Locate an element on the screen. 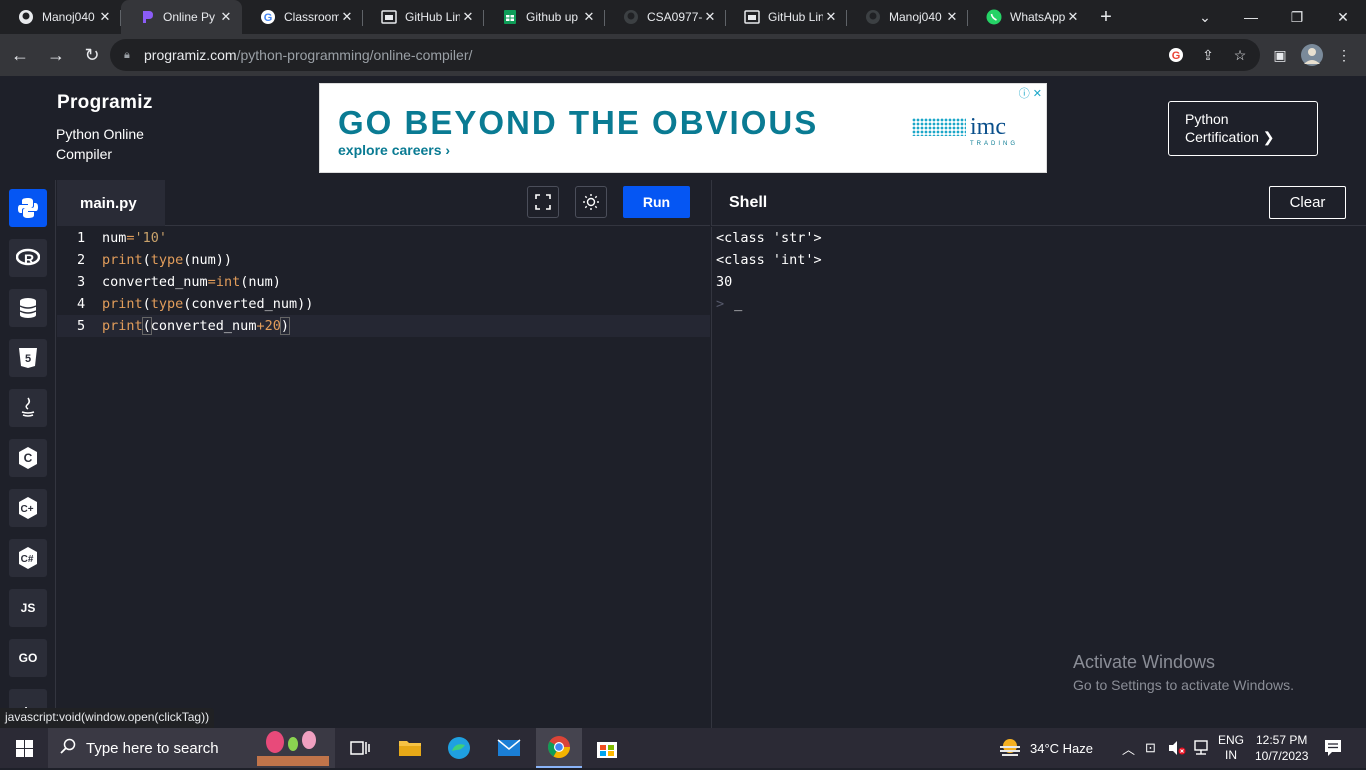  taskbar-search-box: Type here to search is located at coordinates (191, 748).